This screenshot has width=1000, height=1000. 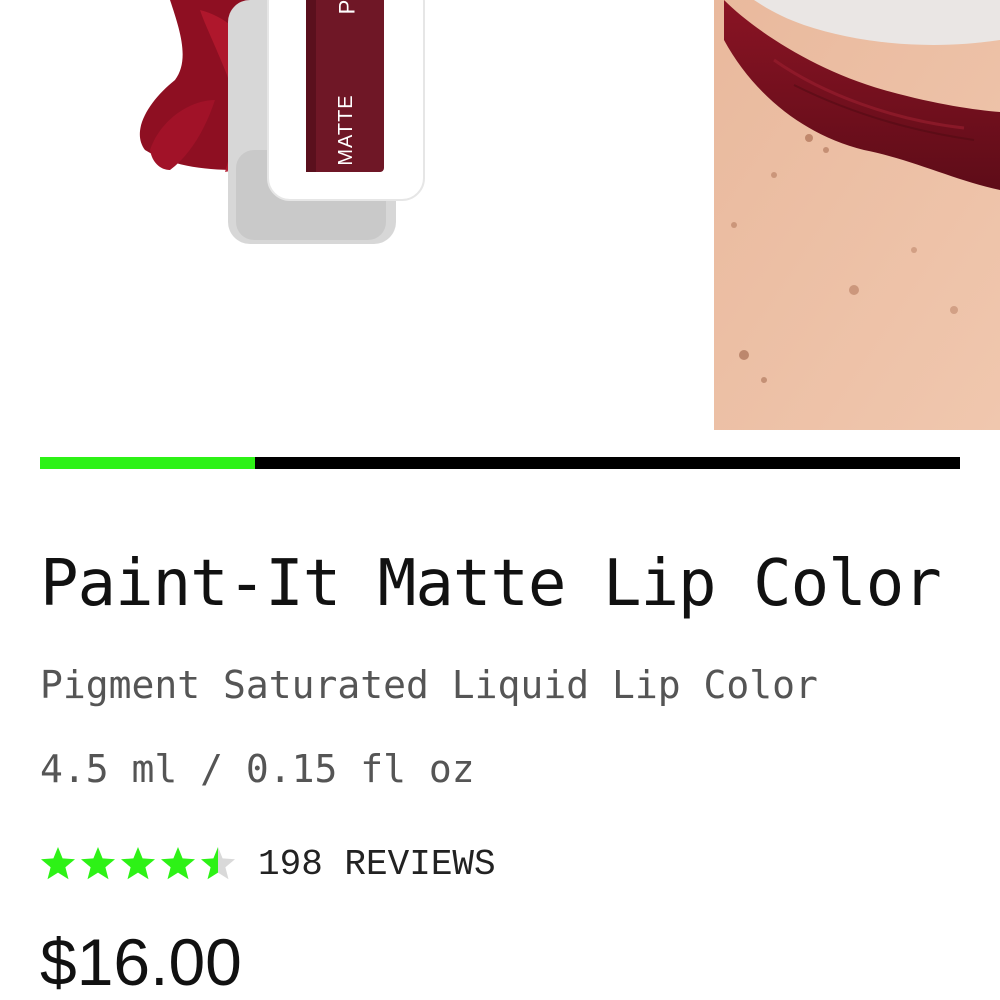 I want to click on product-price: $16.00, so click(x=141, y=962).